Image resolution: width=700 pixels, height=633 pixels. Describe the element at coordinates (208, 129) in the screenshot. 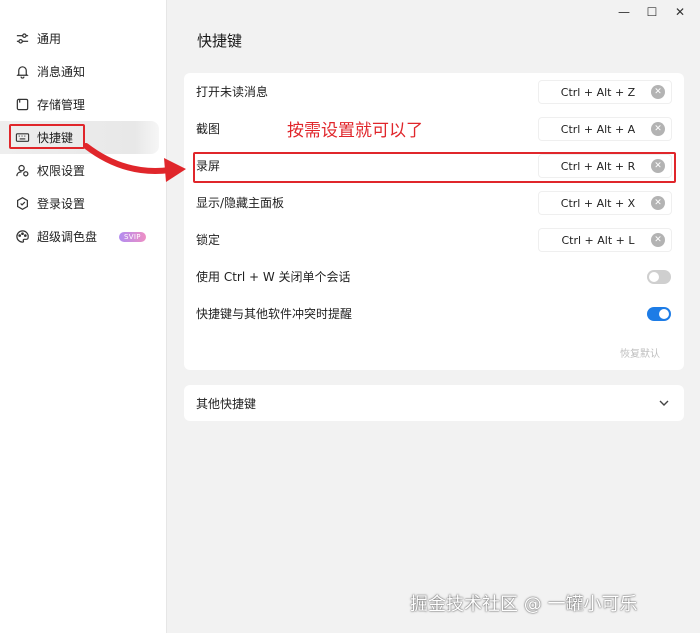

I see `shortcut-label: 截图` at that location.